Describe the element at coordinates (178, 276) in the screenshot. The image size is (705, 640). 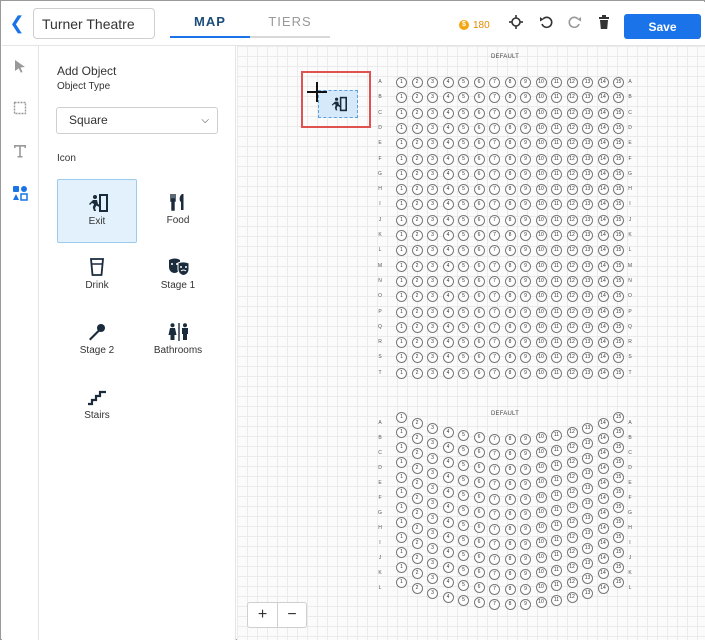
I see `icon-option-stage-1: Stage 1` at that location.